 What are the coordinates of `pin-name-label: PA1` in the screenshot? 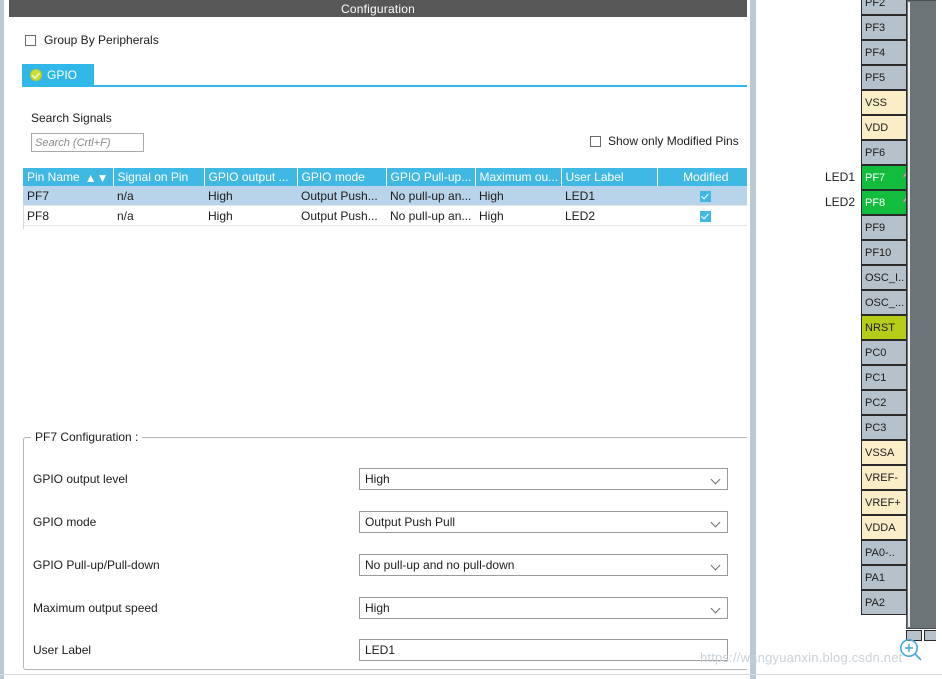 It's located at (875, 577).